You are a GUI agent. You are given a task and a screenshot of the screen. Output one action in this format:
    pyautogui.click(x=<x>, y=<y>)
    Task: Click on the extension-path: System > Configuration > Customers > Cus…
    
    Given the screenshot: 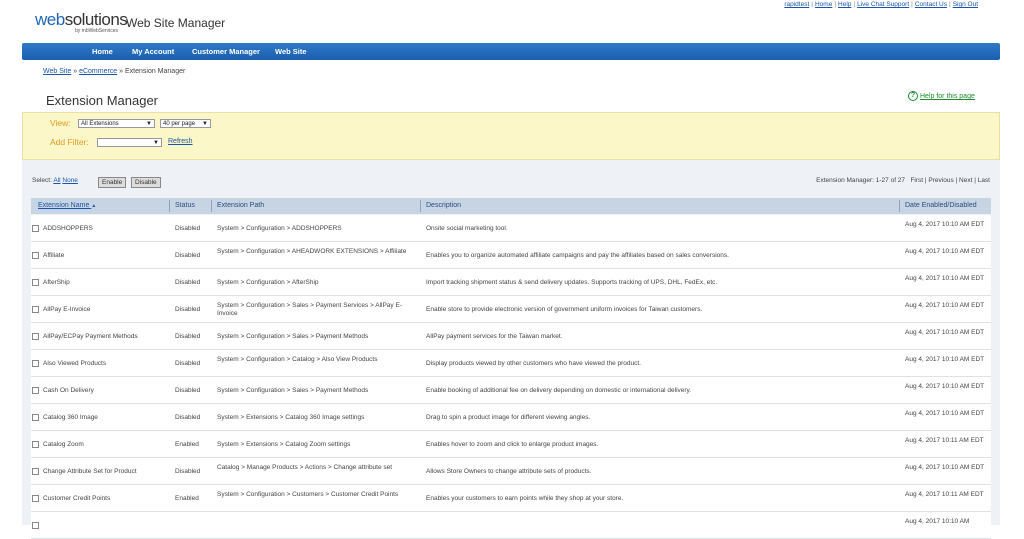 What is the action you would take?
    pyautogui.click(x=308, y=494)
    